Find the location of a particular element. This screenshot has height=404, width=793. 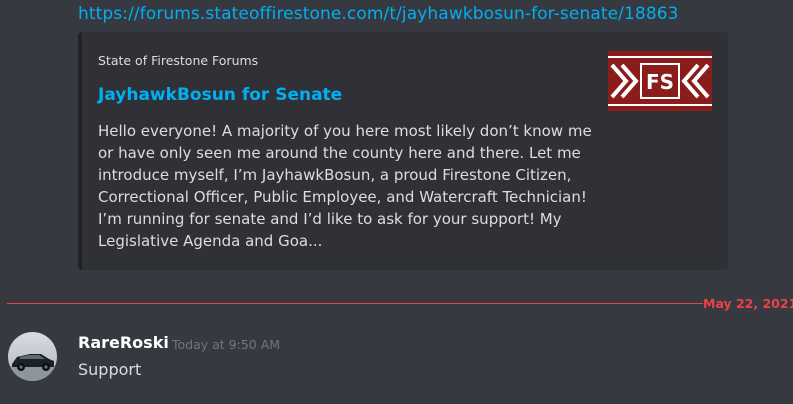

car-avatar-icon is located at coordinates (32, 356).